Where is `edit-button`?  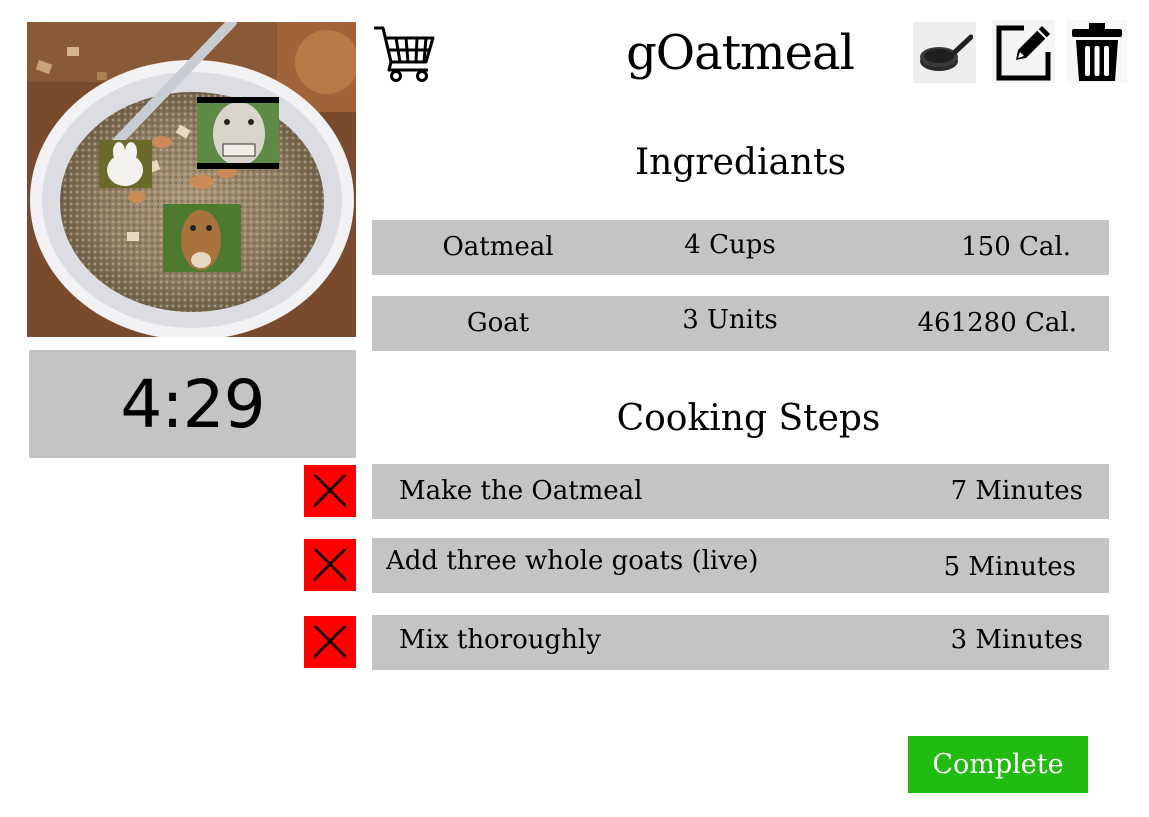 edit-button is located at coordinates (1023, 51).